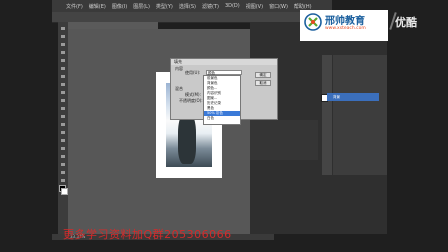  Describe the element at coordinates (224, 62) in the screenshot. I see `dialog-title: 填充` at that location.